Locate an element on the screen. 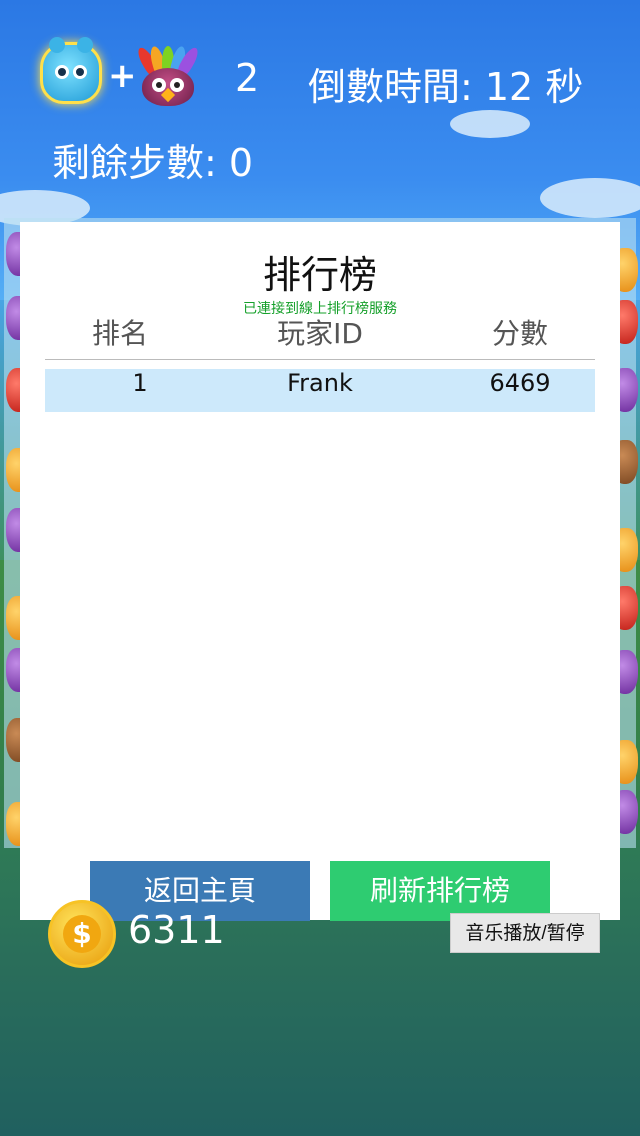 This screenshot has height=1136, width=640. countdown-timer: 倒數時間: 12 秒 is located at coordinates (446, 87).